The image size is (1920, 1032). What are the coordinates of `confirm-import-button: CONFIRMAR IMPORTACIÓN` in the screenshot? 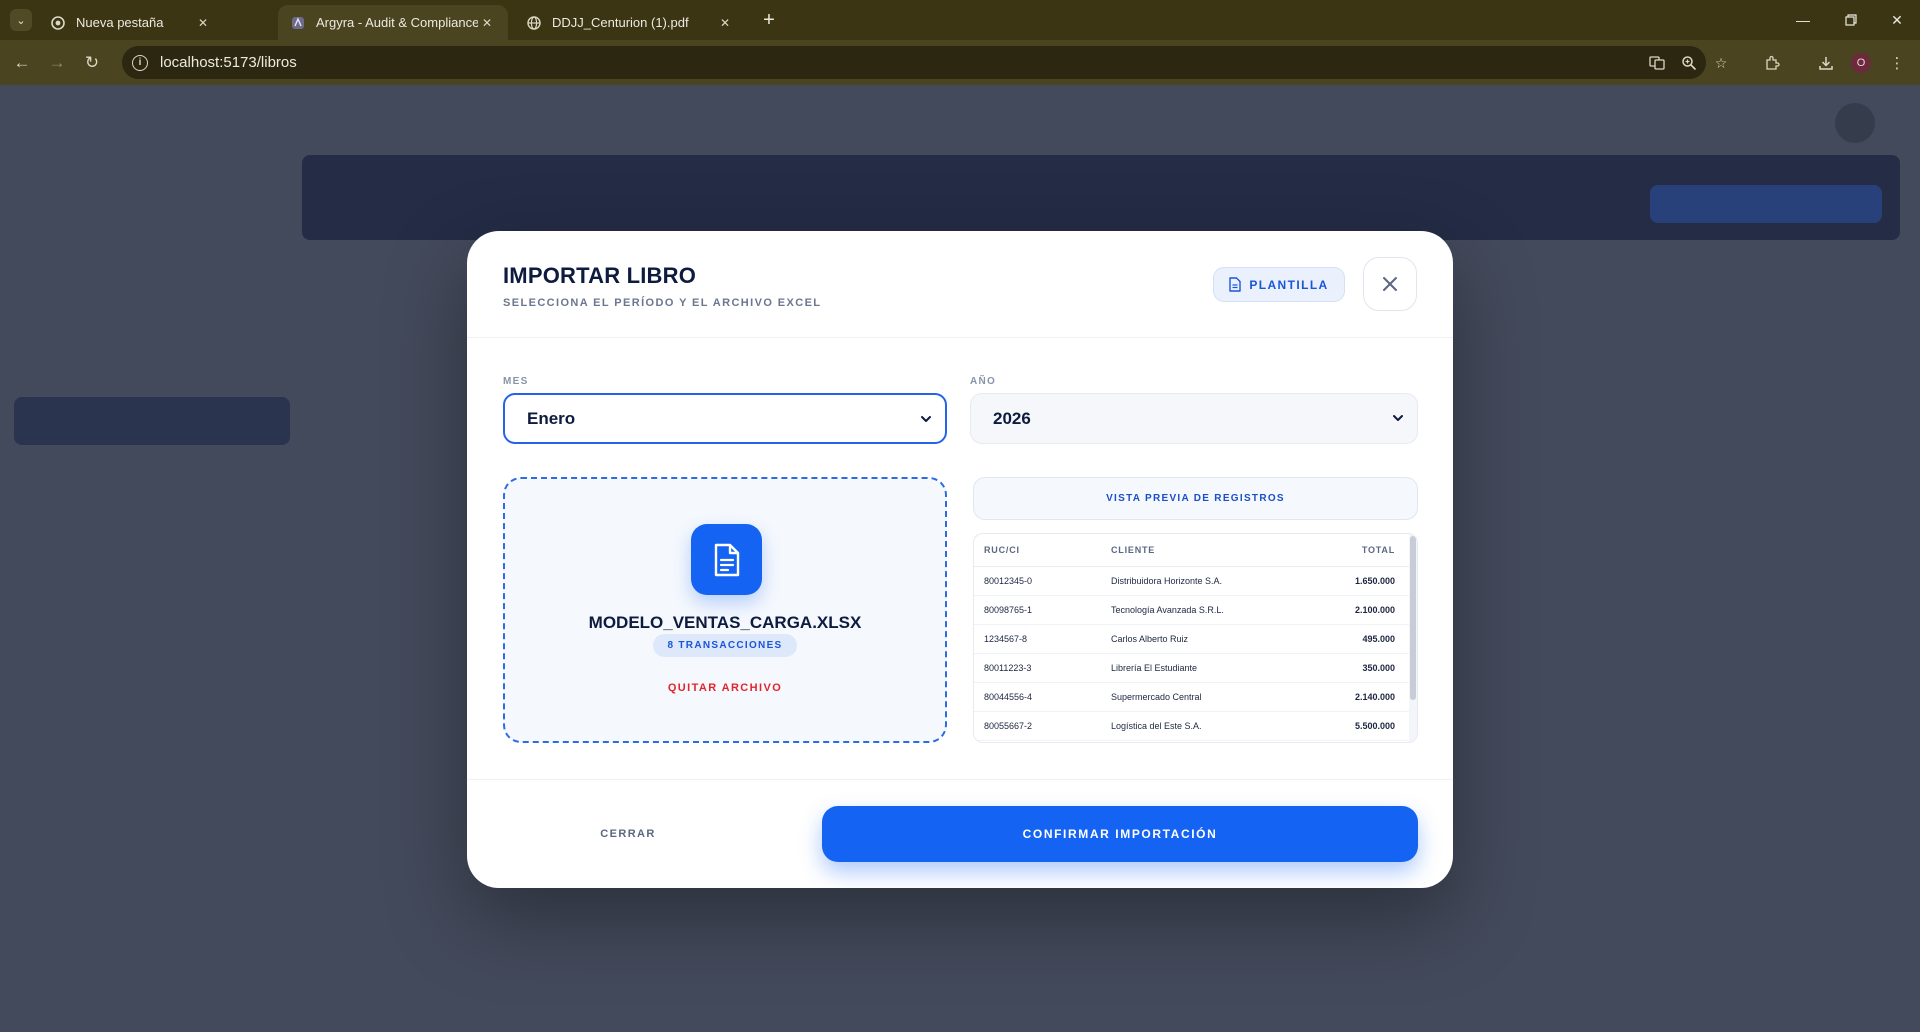 It's located at (1120, 834).